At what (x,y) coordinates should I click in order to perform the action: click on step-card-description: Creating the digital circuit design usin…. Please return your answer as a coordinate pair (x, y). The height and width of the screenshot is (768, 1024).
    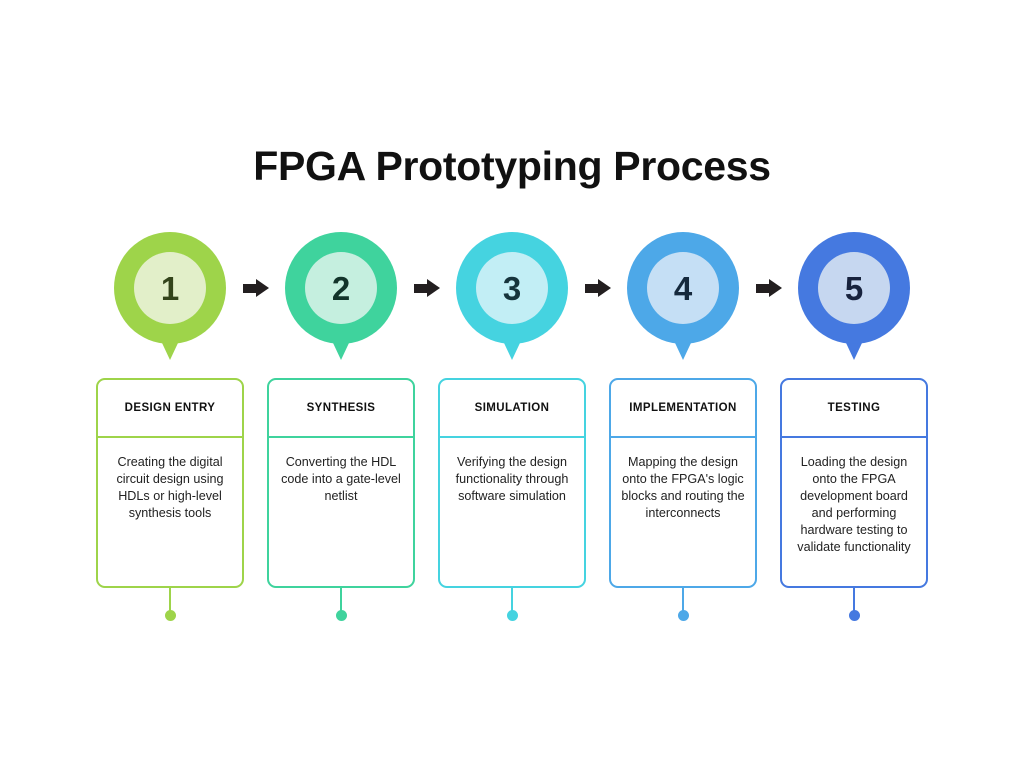
    Looking at the image, I should click on (170, 487).